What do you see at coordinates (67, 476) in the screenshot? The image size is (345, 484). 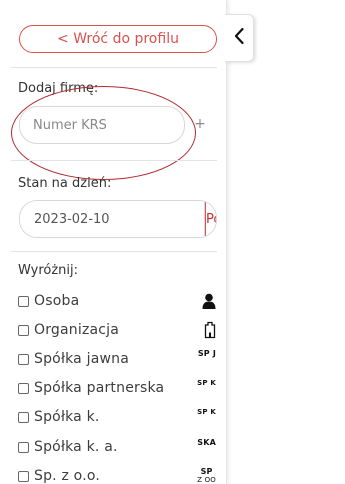 I see `filter-label: Sp. z o.o.` at bounding box center [67, 476].